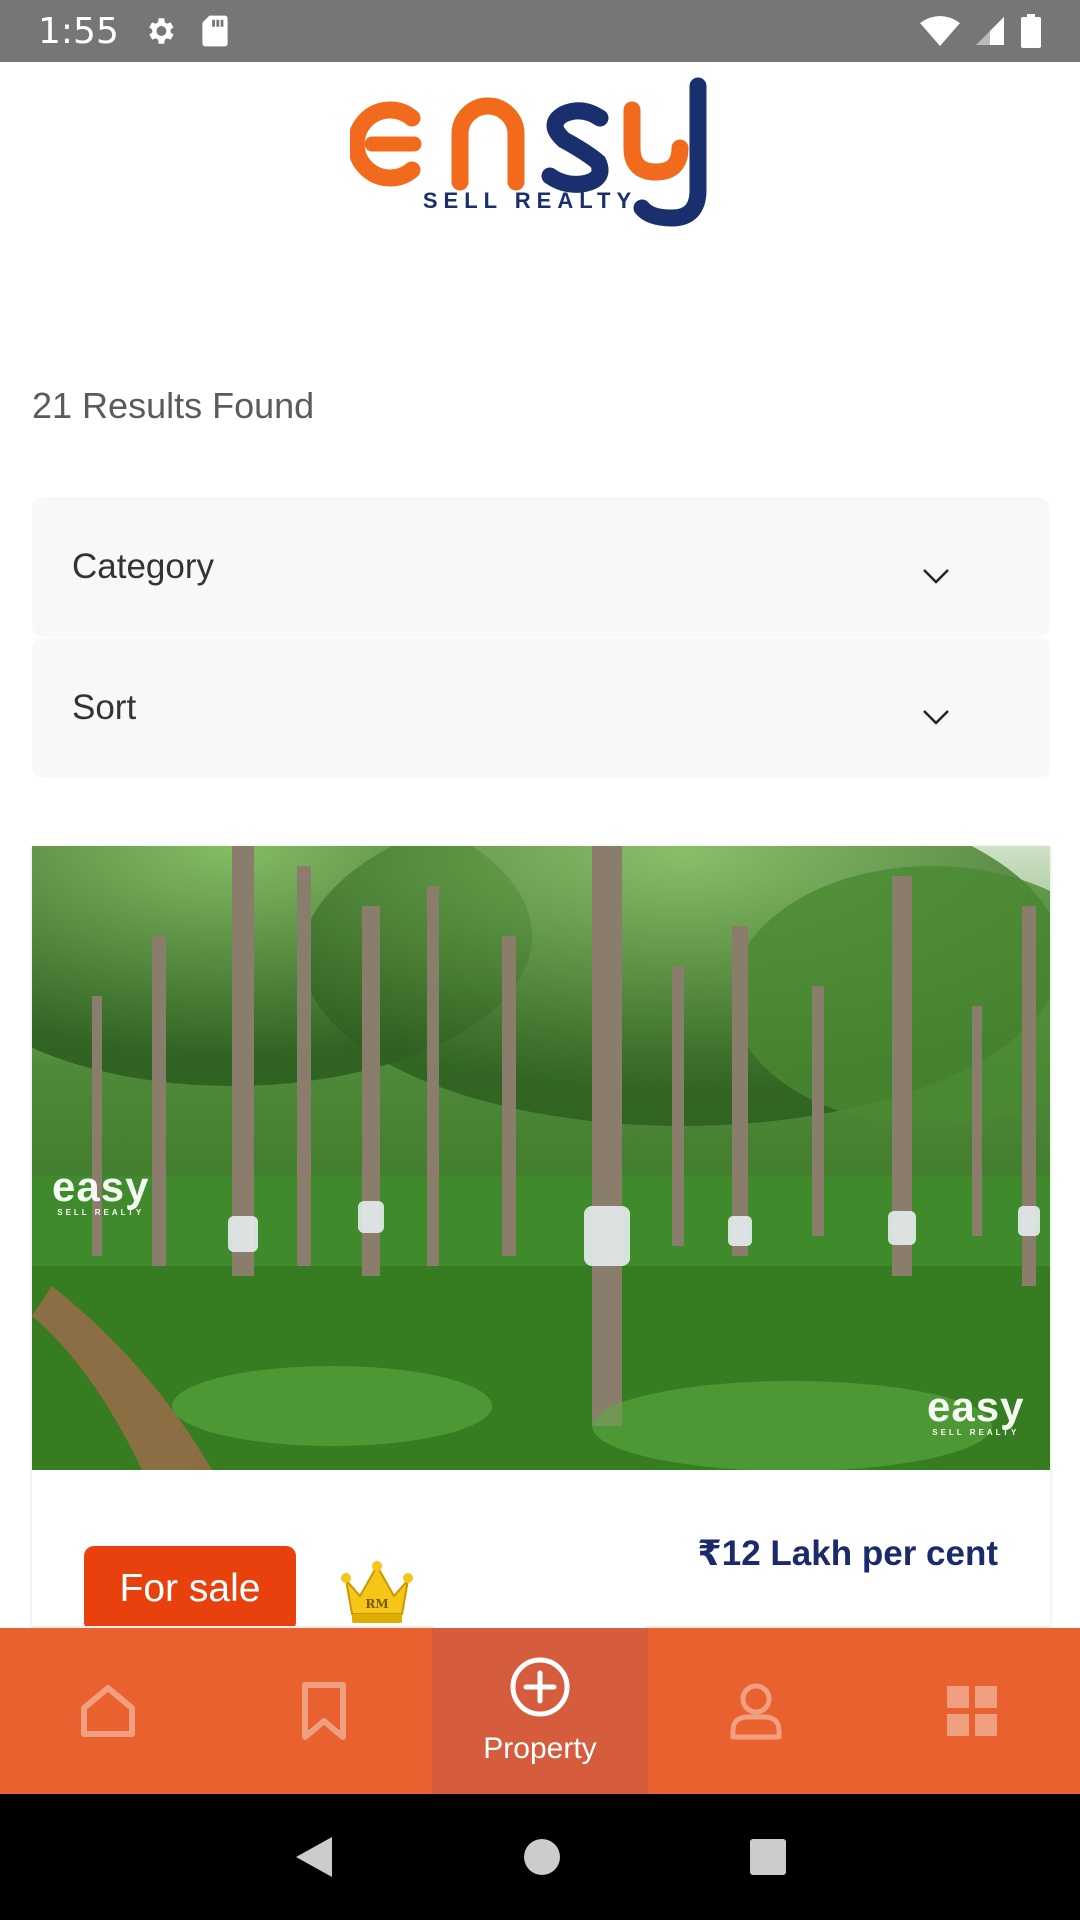 The height and width of the screenshot is (1920, 1080). What do you see at coordinates (530, 200) in the screenshot?
I see `logo-subtitle: SELL REALTY` at bounding box center [530, 200].